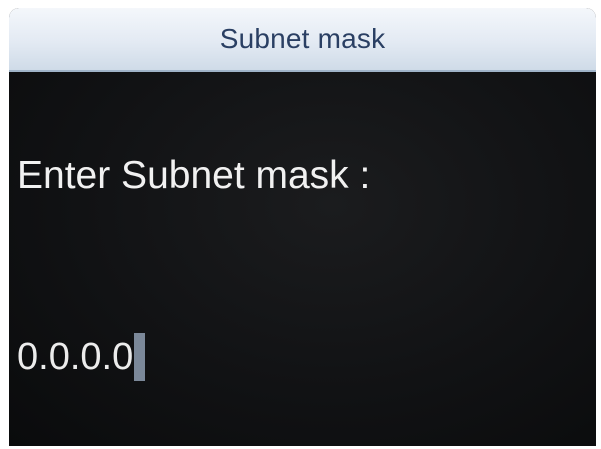  I want to click on subnet-mask-input: 0.0.0.0, so click(81, 357).